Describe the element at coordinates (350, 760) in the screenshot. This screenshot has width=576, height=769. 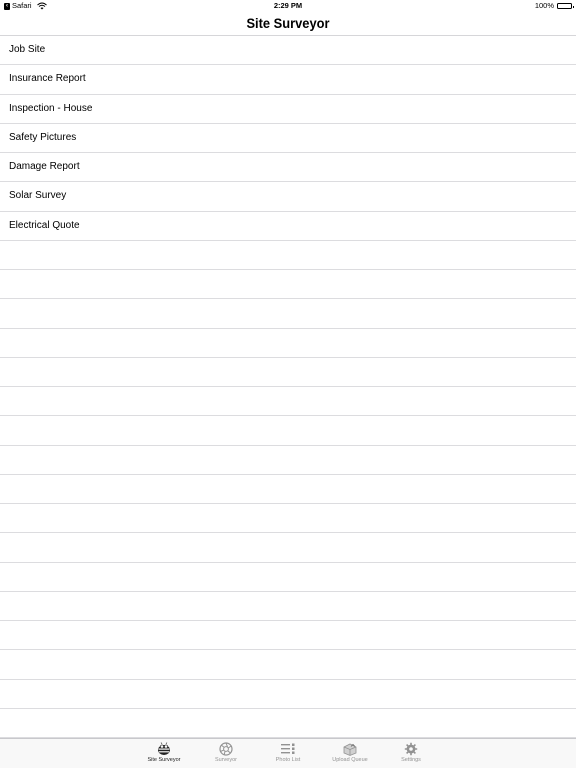
I see `tab-label: Upload Queue` at that location.